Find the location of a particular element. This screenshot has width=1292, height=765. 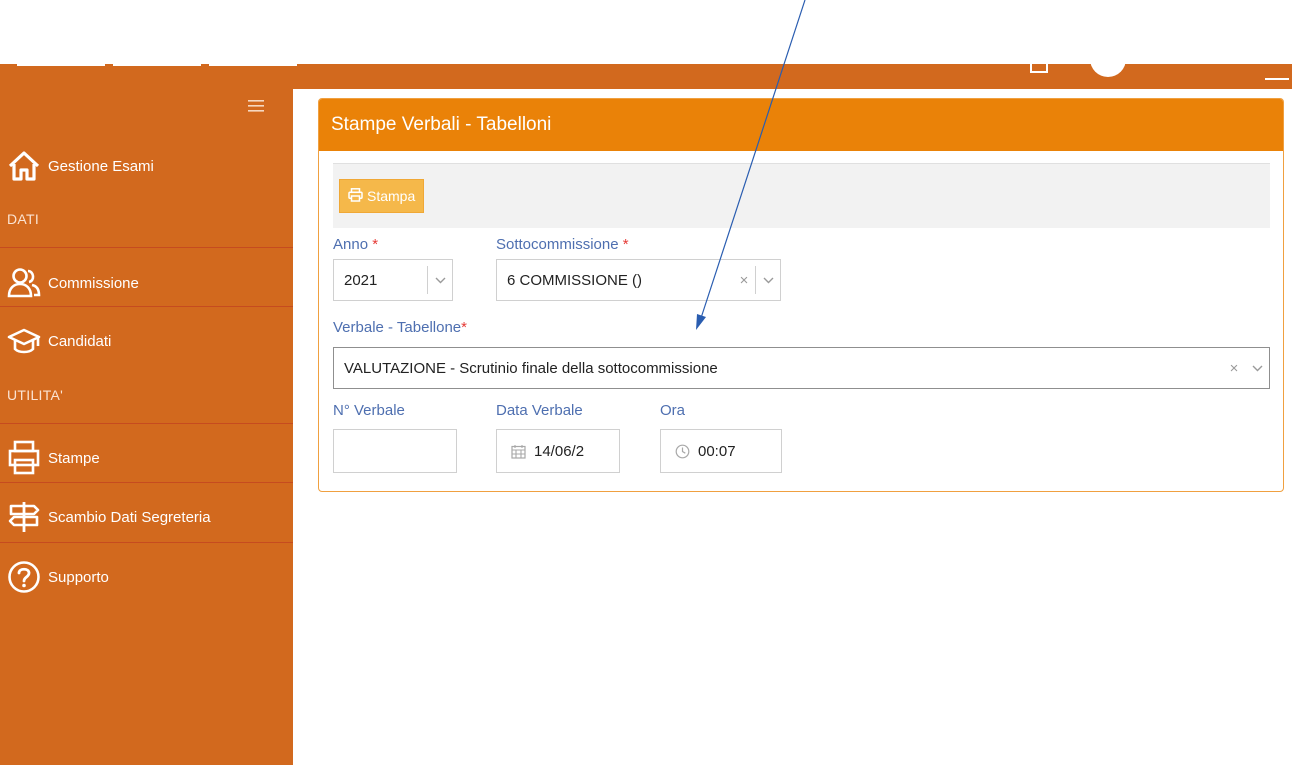

calendar-icon is located at coordinates (511, 451).